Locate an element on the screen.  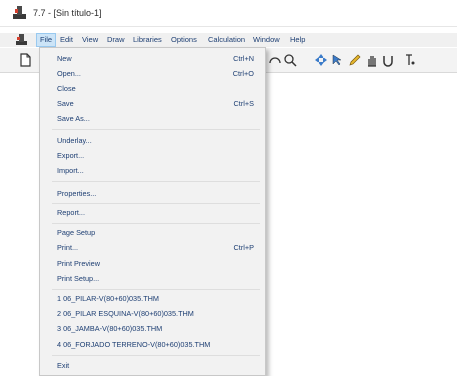
temperature-icon is located at coordinates (409, 60).